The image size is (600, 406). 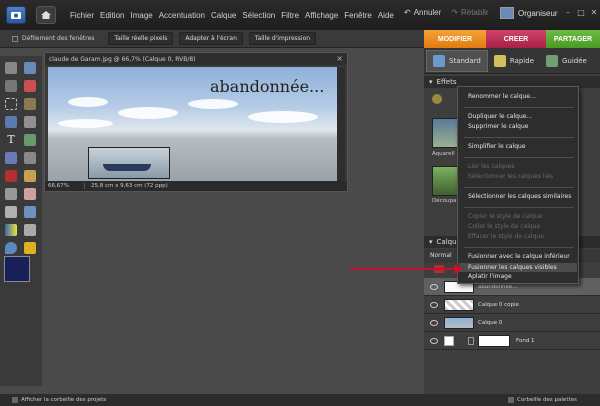 What do you see at coordinates (141, 38) in the screenshot?
I see `actual-pixels-button: Taille réelle pixels` at bounding box center [141, 38].